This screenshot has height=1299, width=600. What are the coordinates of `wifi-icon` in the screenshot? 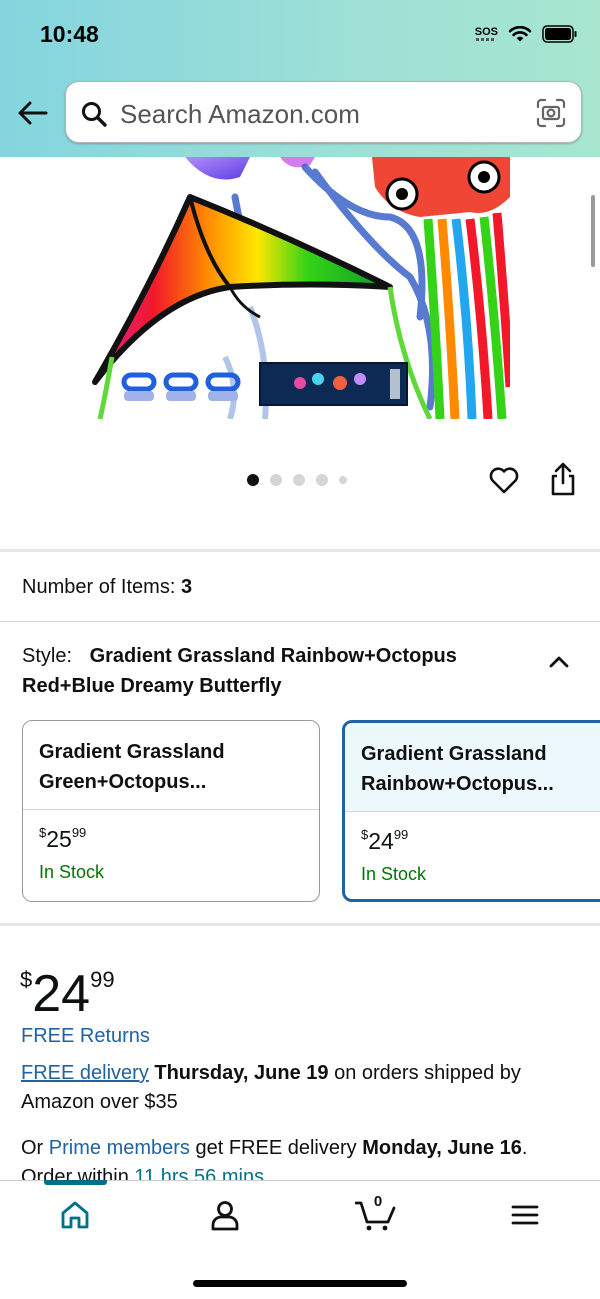 It's located at (520, 33).